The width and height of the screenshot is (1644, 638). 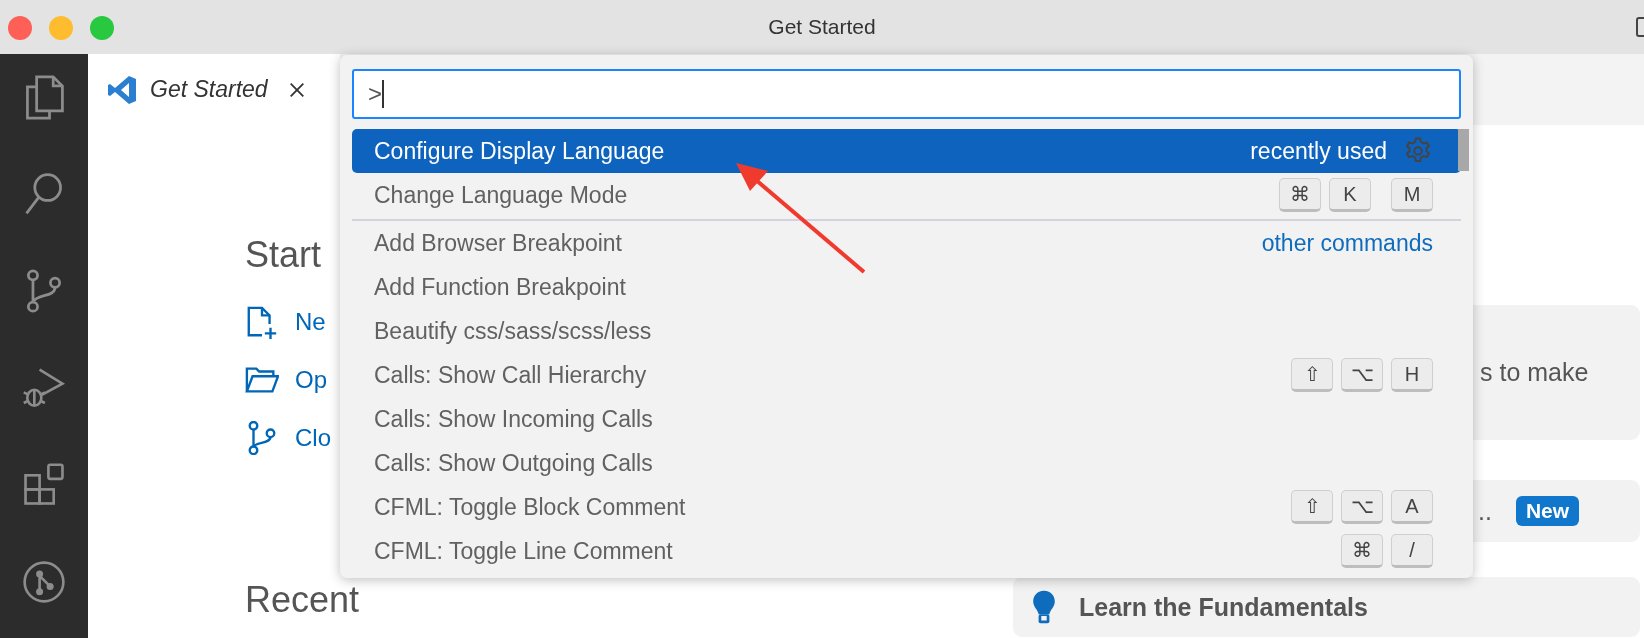 I want to click on walkthrough-card: Learn the Fundamentals, so click(x=1326, y=607).